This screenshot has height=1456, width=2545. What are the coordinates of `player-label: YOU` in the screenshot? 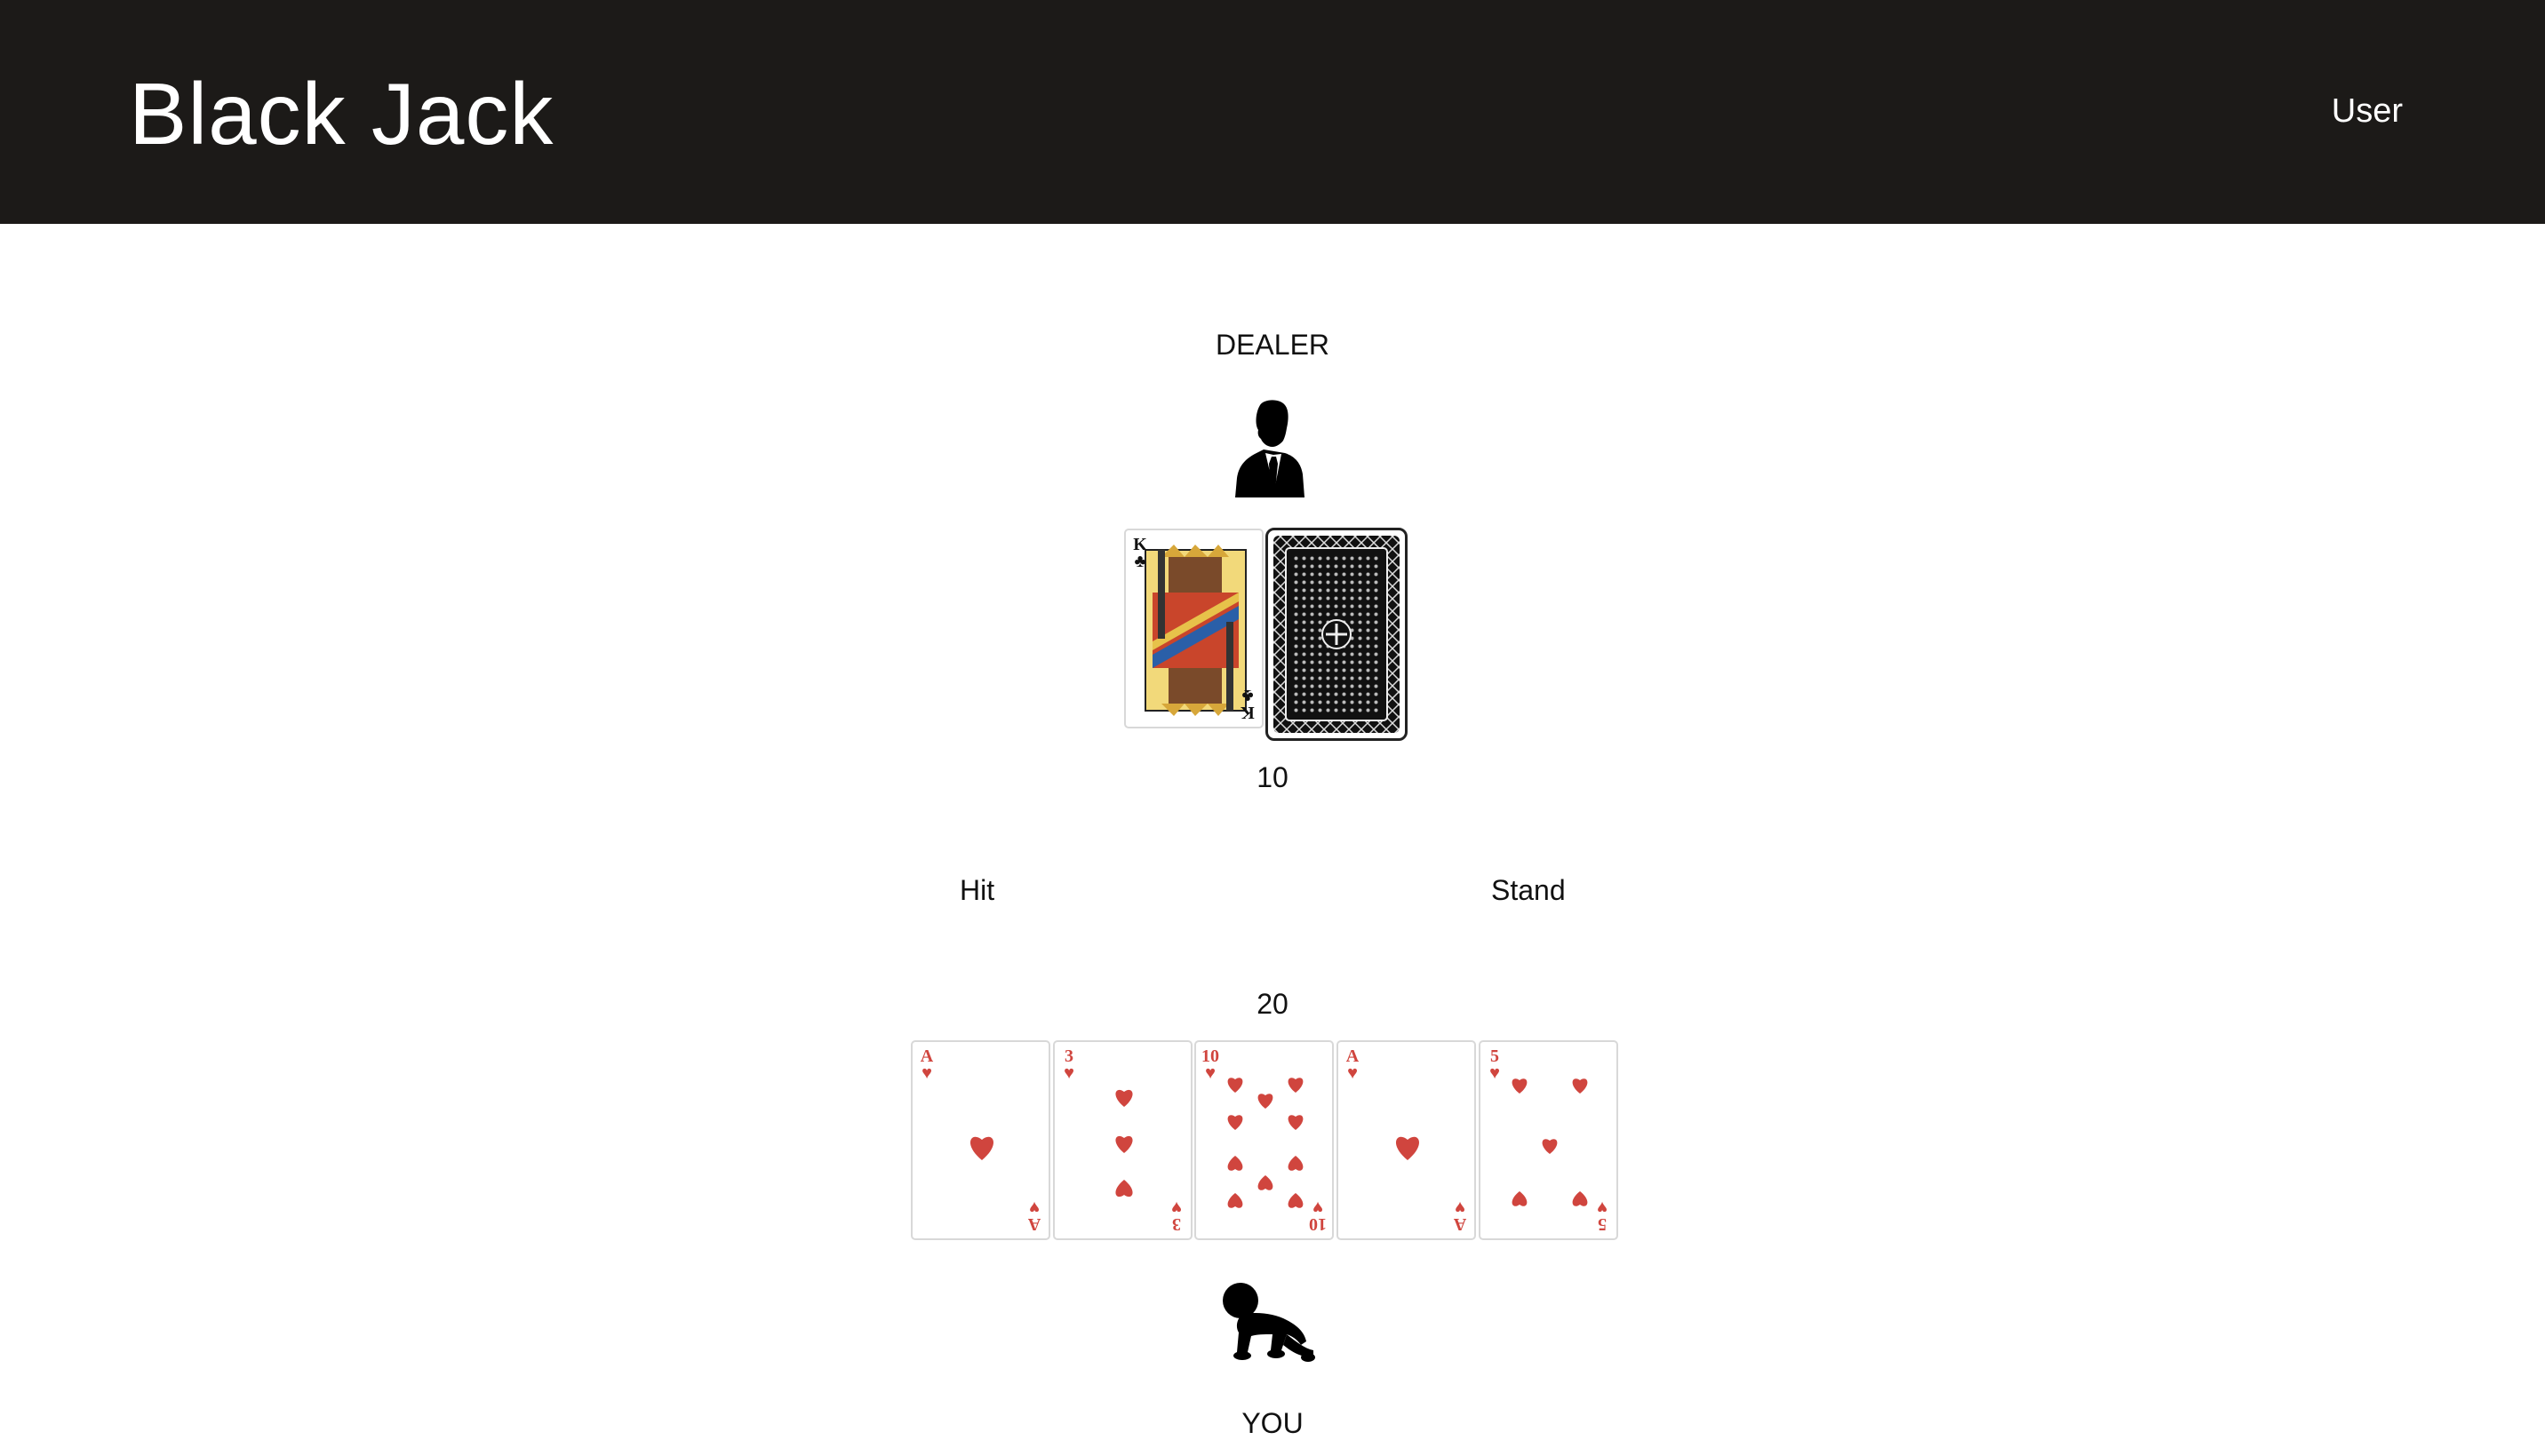 It's located at (1272, 1423).